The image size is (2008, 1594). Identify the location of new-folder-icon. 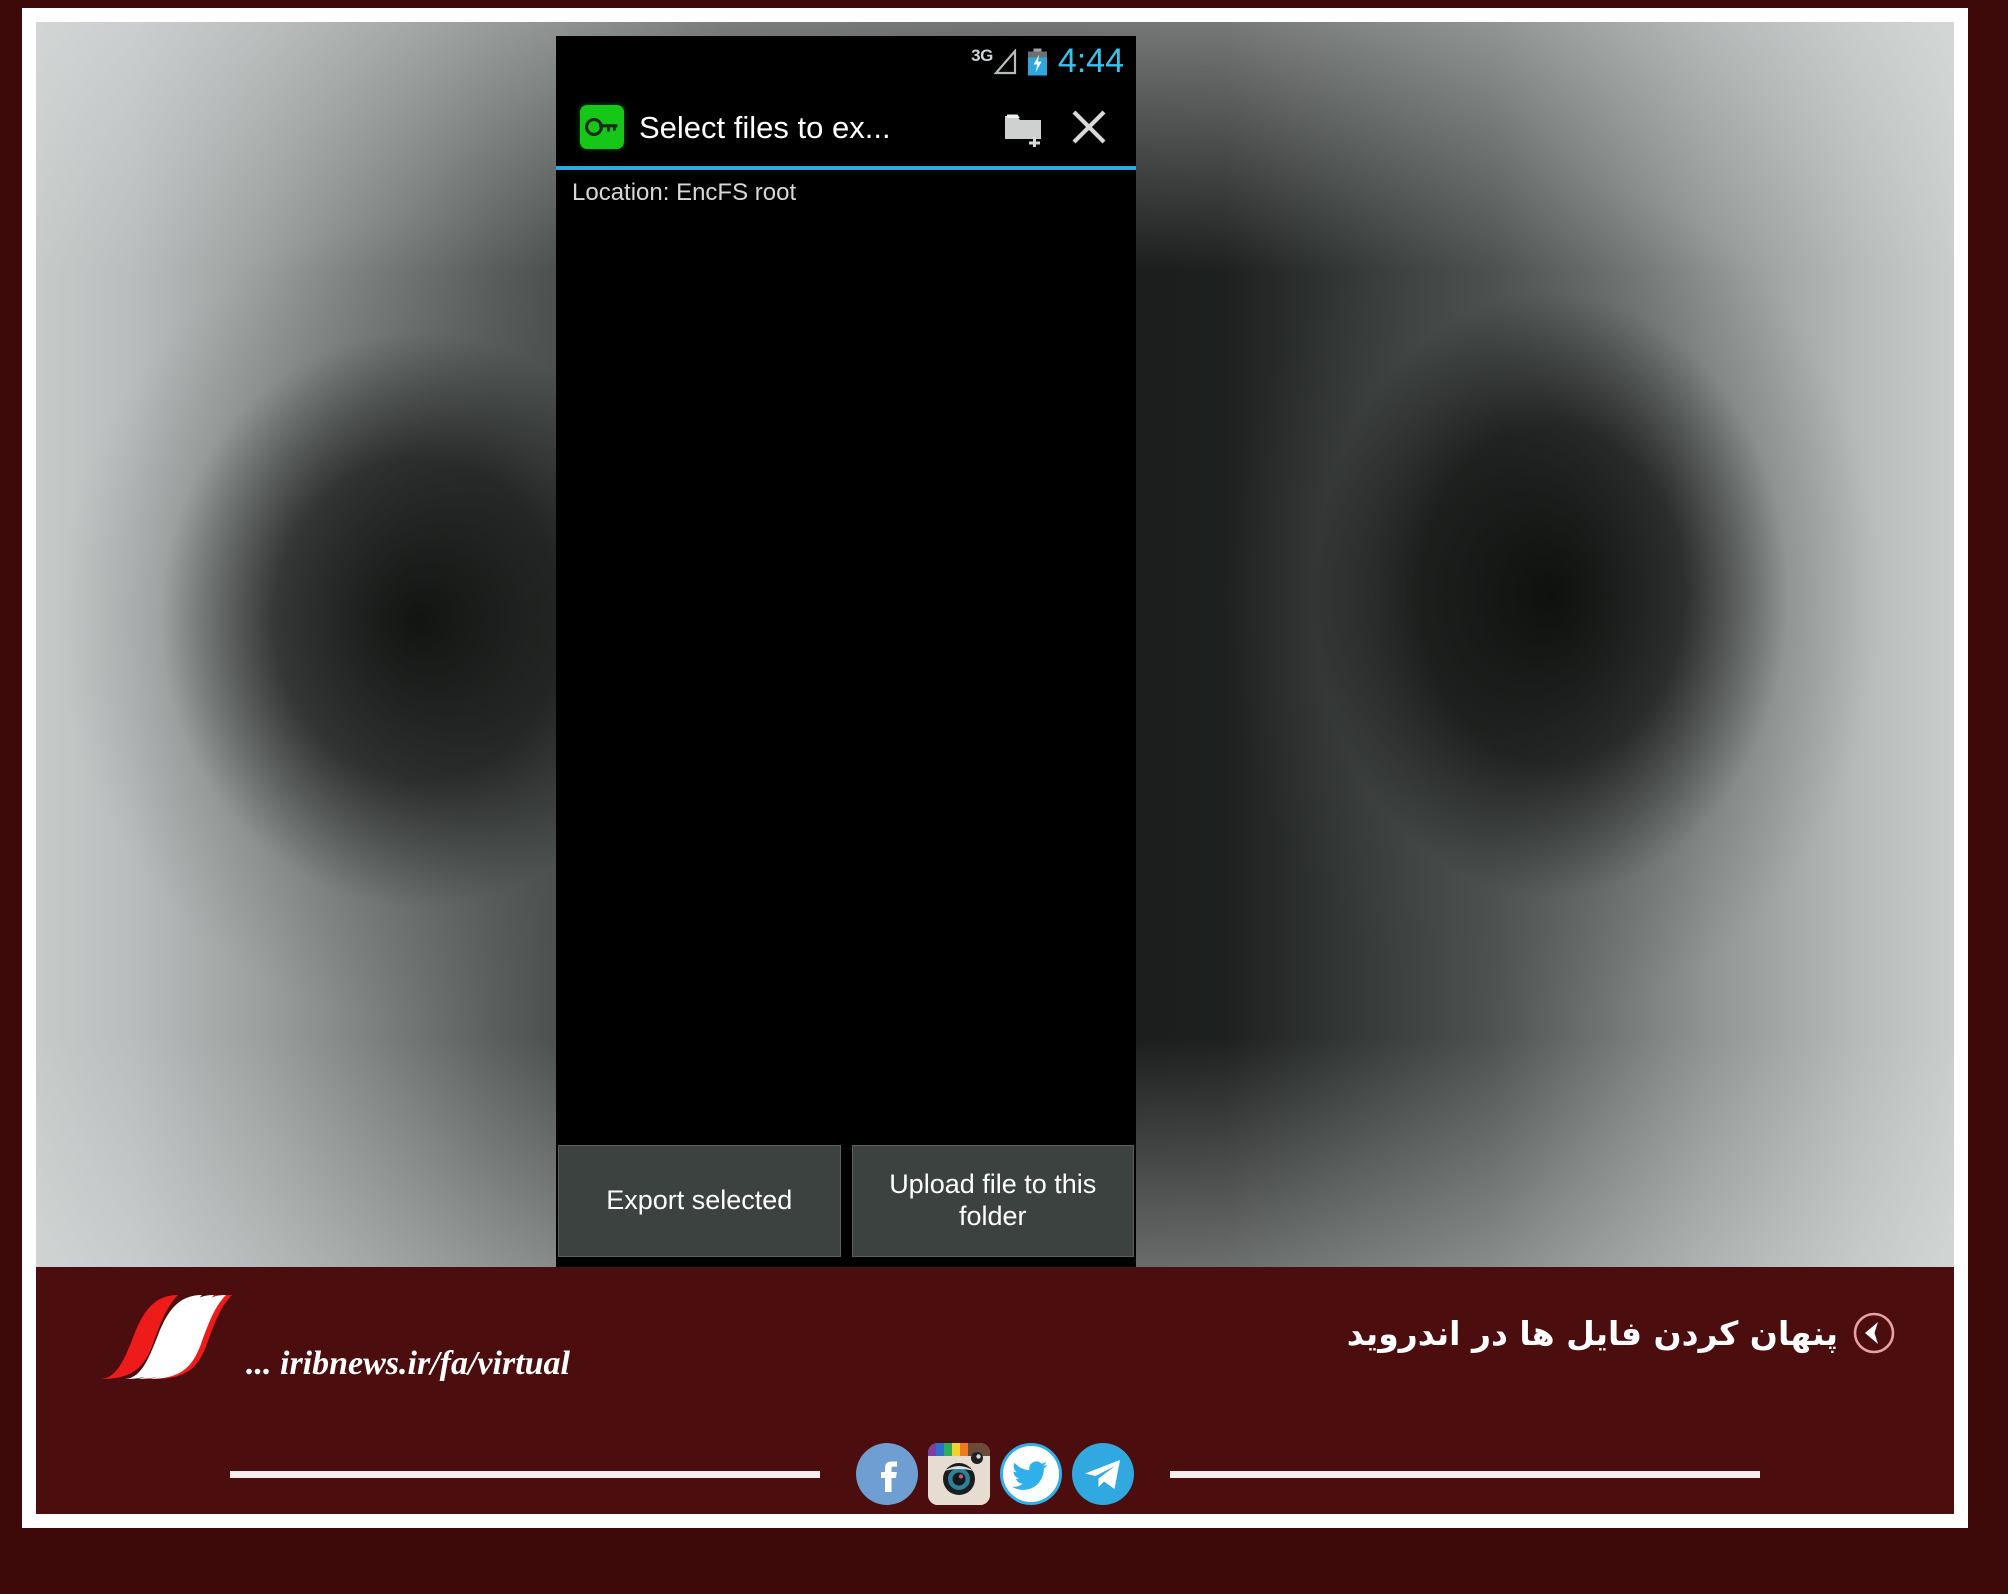
(1023, 127).